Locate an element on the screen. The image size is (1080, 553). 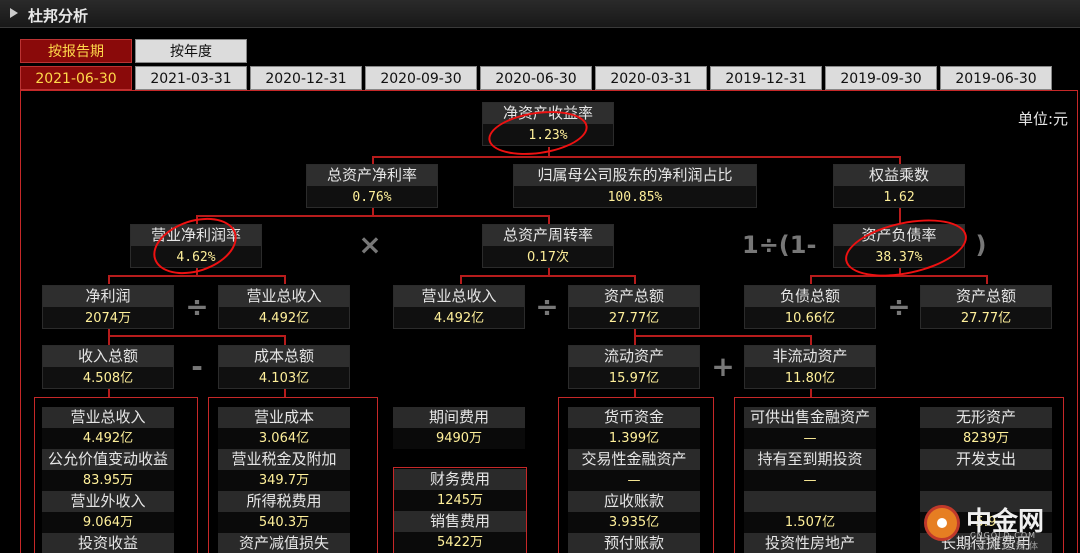
watermark-subtitle: 中文财经媒体 is located at coordinates (1003, 547).